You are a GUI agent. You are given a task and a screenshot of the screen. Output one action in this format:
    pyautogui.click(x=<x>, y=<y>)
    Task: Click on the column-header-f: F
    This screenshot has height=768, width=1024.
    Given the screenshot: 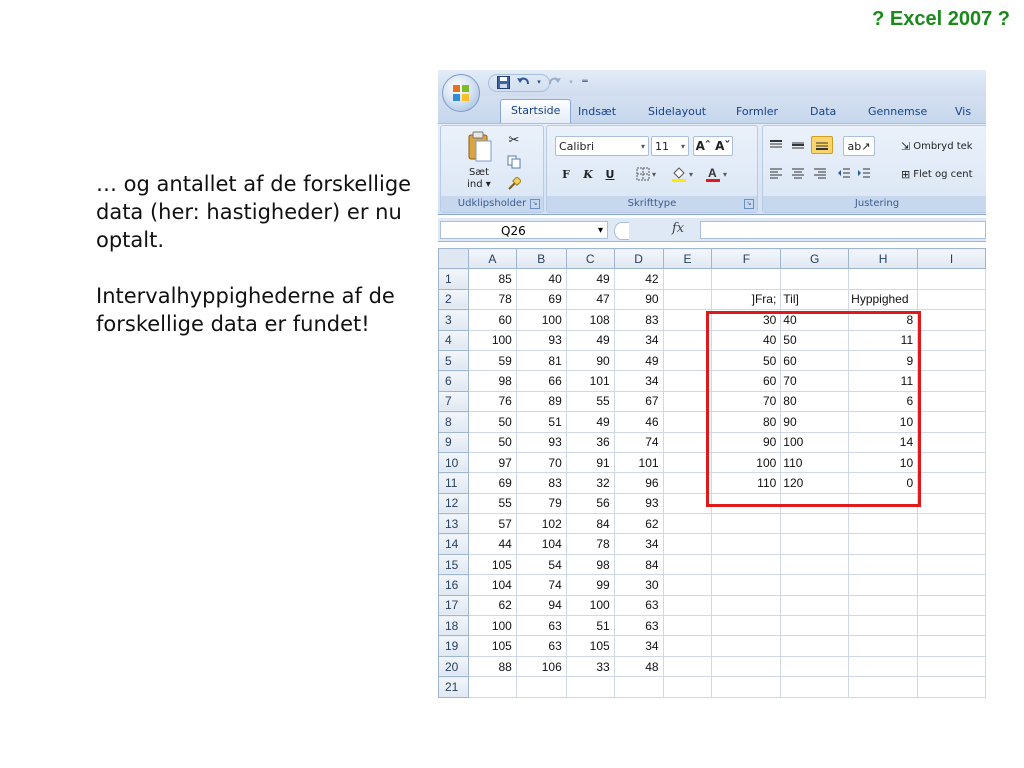 What is the action you would take?
    pyautogui.click(x=746, y=258)
    